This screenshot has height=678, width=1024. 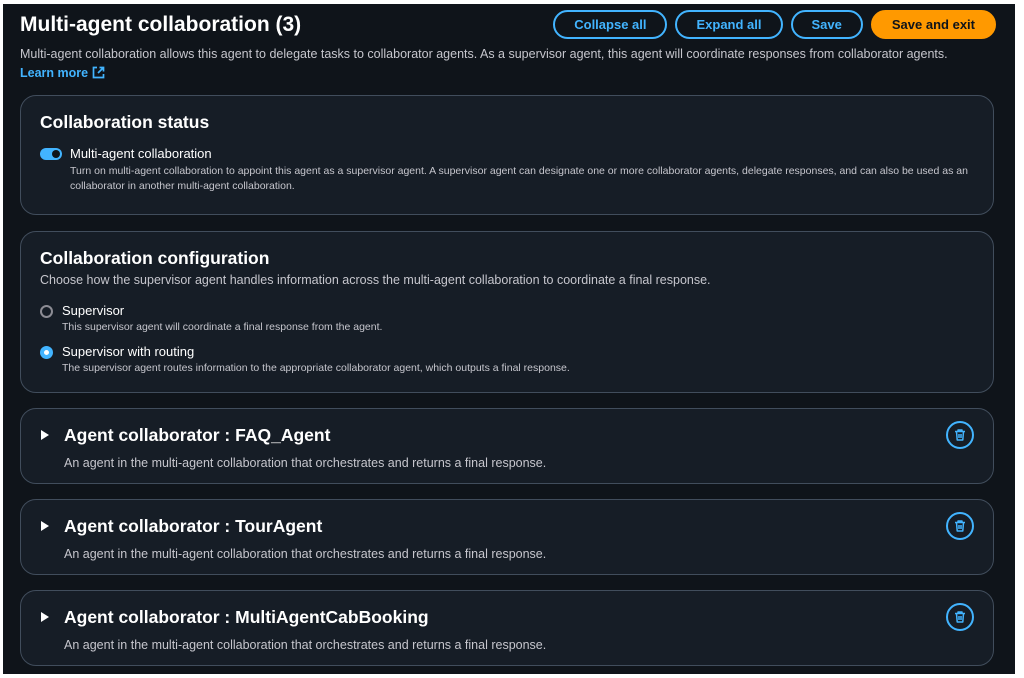 I want to click on collaboration-status-heading: Collaboration status, so click(x=125, y=122).